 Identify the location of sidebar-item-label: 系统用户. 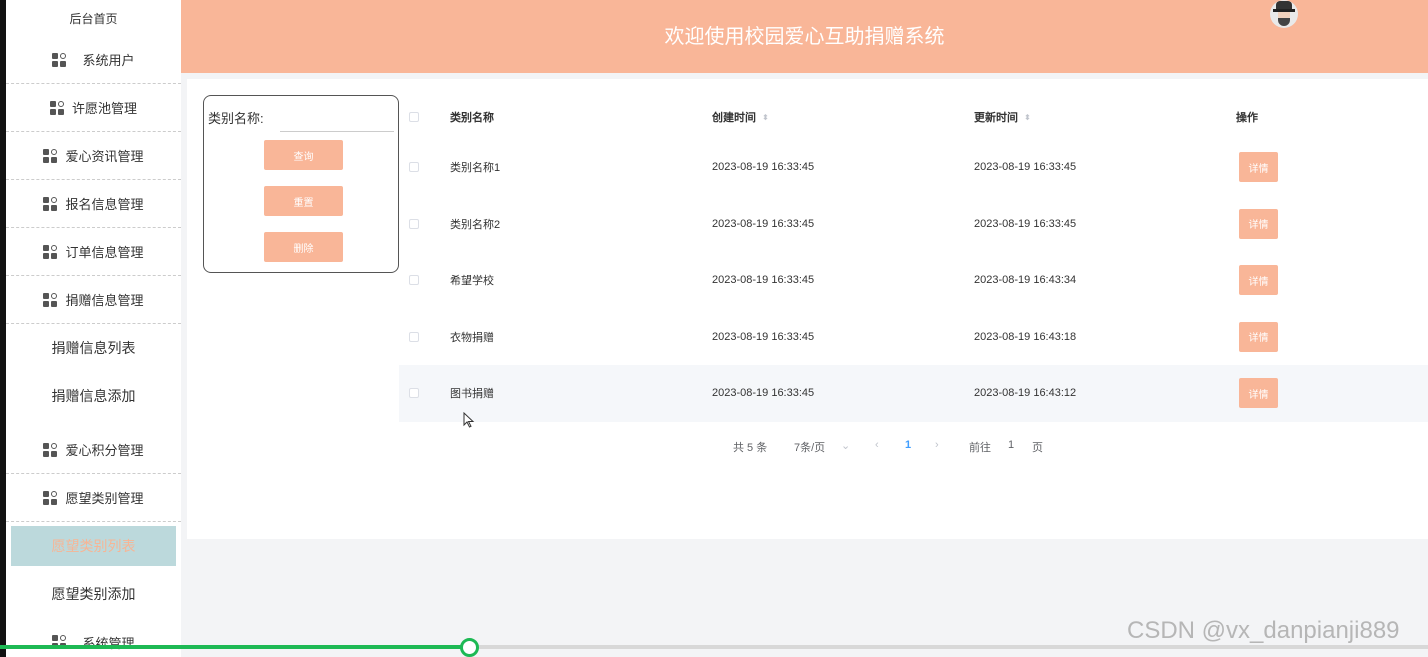
(108, 60).